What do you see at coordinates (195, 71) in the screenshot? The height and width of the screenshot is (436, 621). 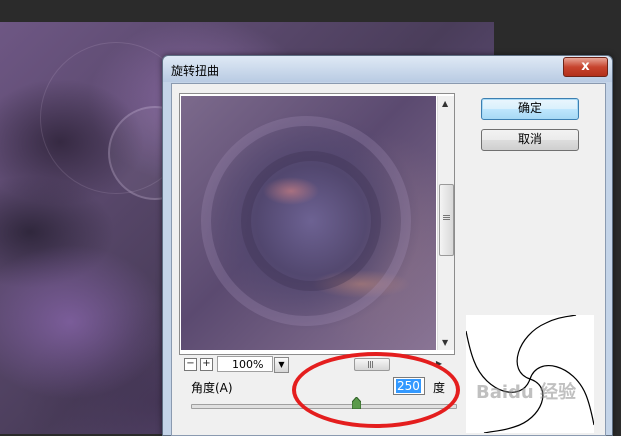 I see `dialog-title: 旋转扭曲` at bounding box center [195, 71].